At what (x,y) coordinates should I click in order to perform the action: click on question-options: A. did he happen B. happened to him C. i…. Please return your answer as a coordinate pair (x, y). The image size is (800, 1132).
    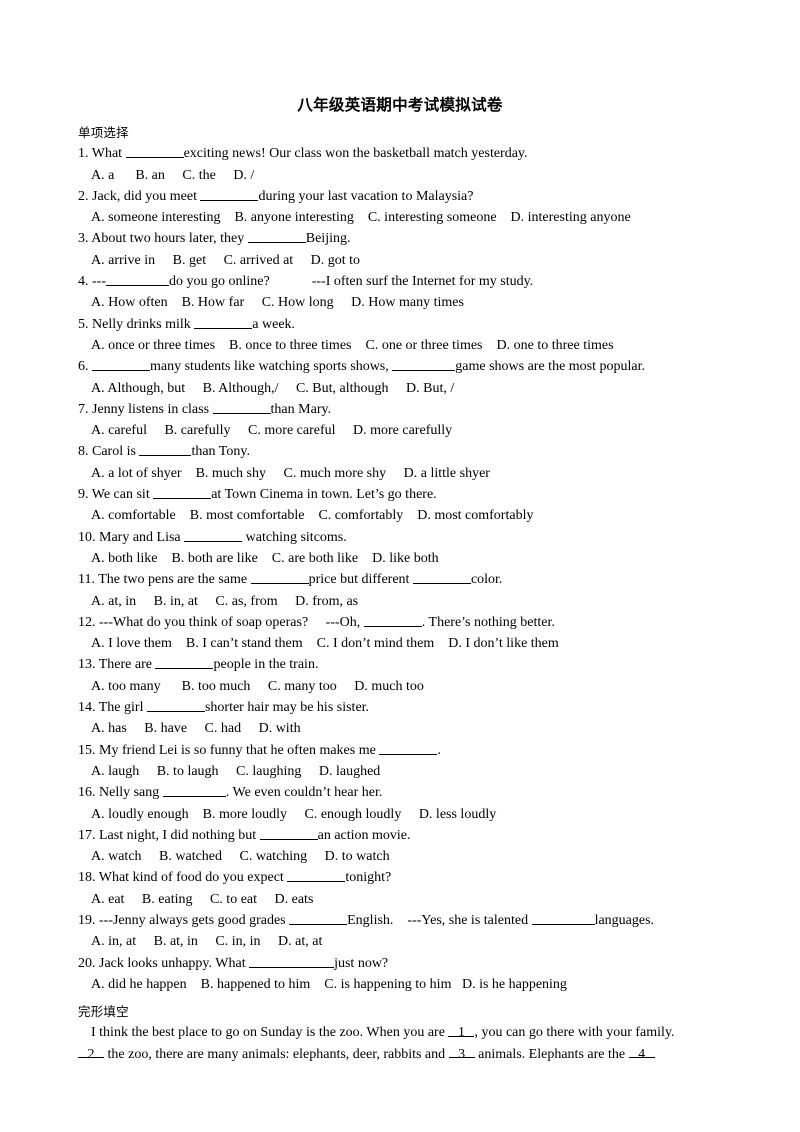
    Looking at the image, I should click on (408, 984).